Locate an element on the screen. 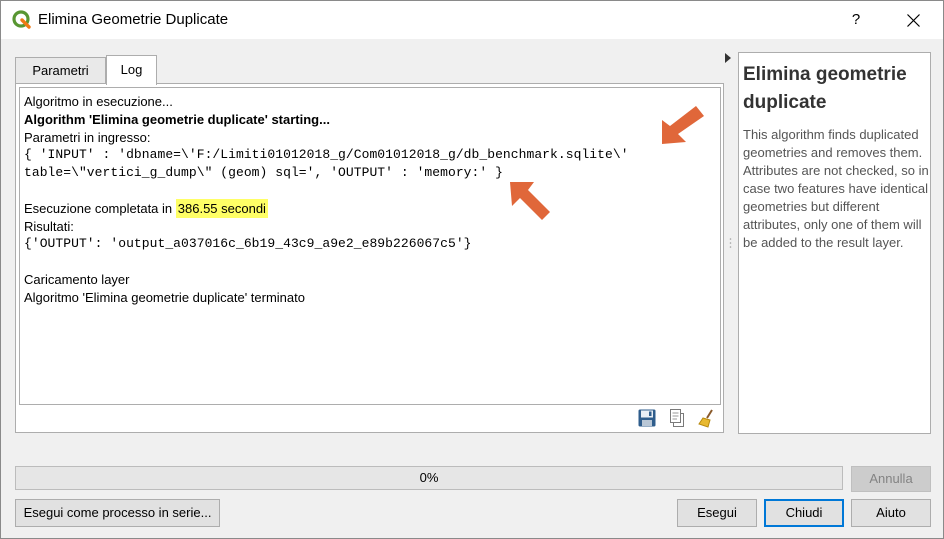 This screenshot has width=944, height=539. log-line: Esecuzione completata in 386.55 secondi is located at coordinates (371, 208).